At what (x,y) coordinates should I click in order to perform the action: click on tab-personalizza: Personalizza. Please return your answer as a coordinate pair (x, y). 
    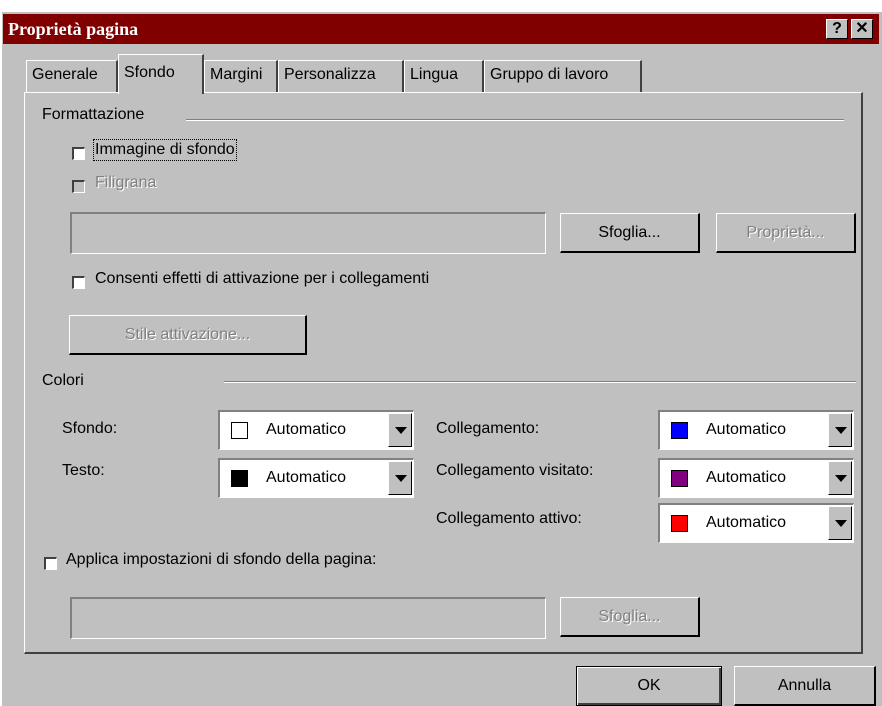
    Looking at the image, I should click on (341, 76).